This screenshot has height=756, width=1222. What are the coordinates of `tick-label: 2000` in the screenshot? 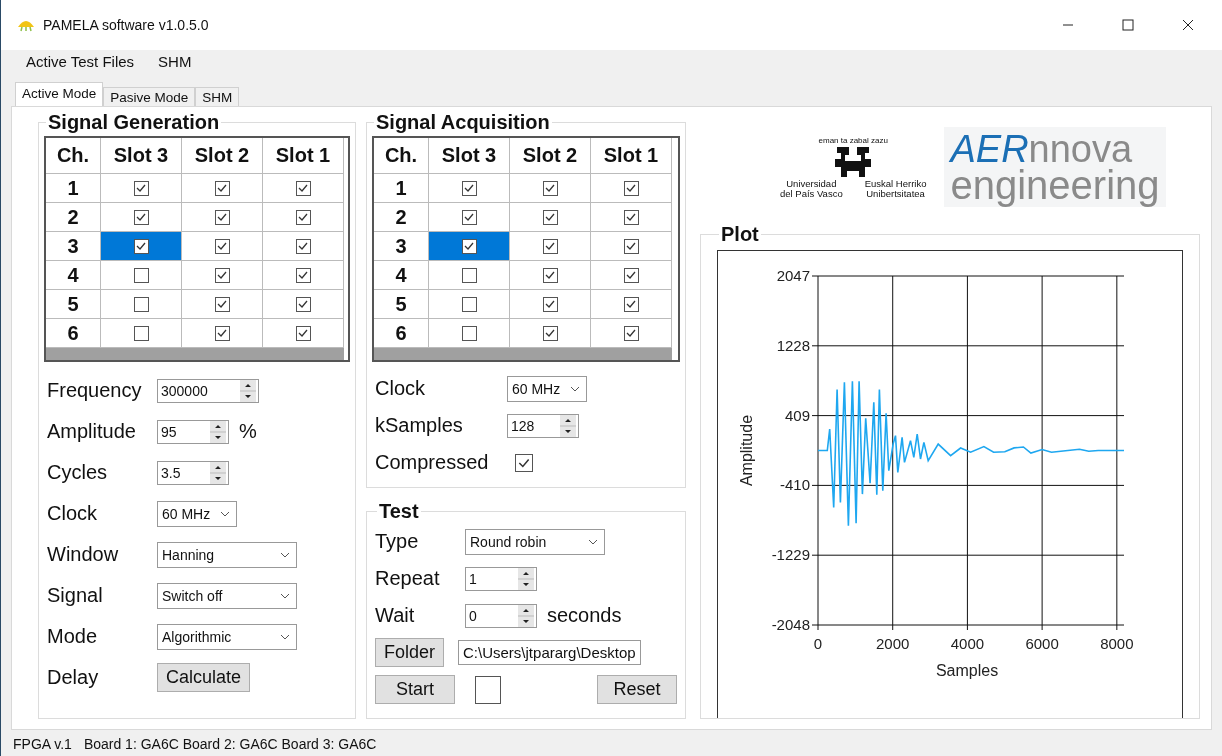 It's located at (893, 643).